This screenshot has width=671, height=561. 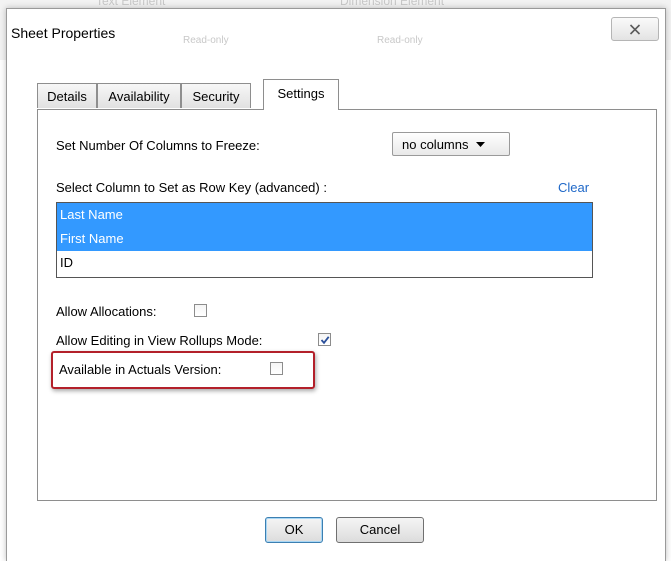 I want to click on highlight-annotation, so click(x=183, y=370).